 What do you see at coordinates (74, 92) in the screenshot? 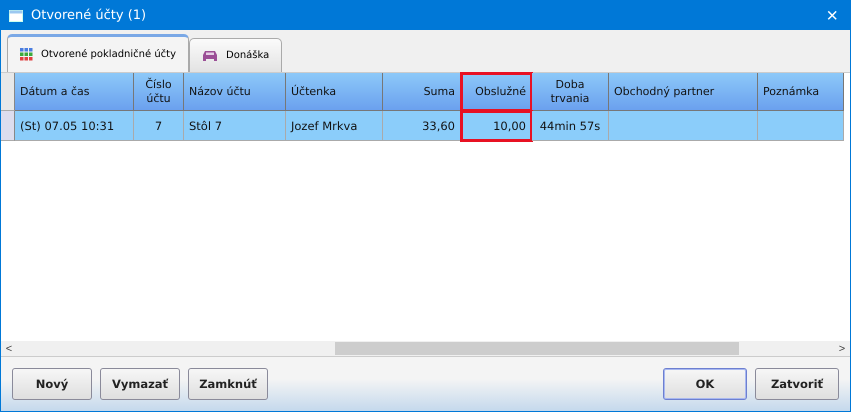
I see `column-header: Dátum a čas` at bounding box center [74, 92].